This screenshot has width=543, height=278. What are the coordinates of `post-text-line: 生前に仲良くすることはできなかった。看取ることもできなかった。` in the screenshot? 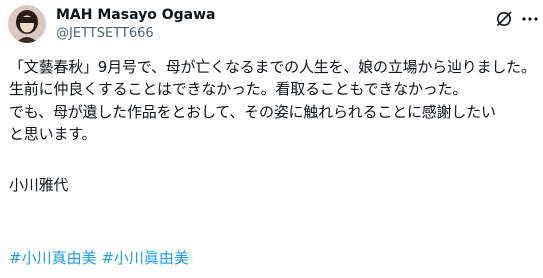 It's located at (238, 89).